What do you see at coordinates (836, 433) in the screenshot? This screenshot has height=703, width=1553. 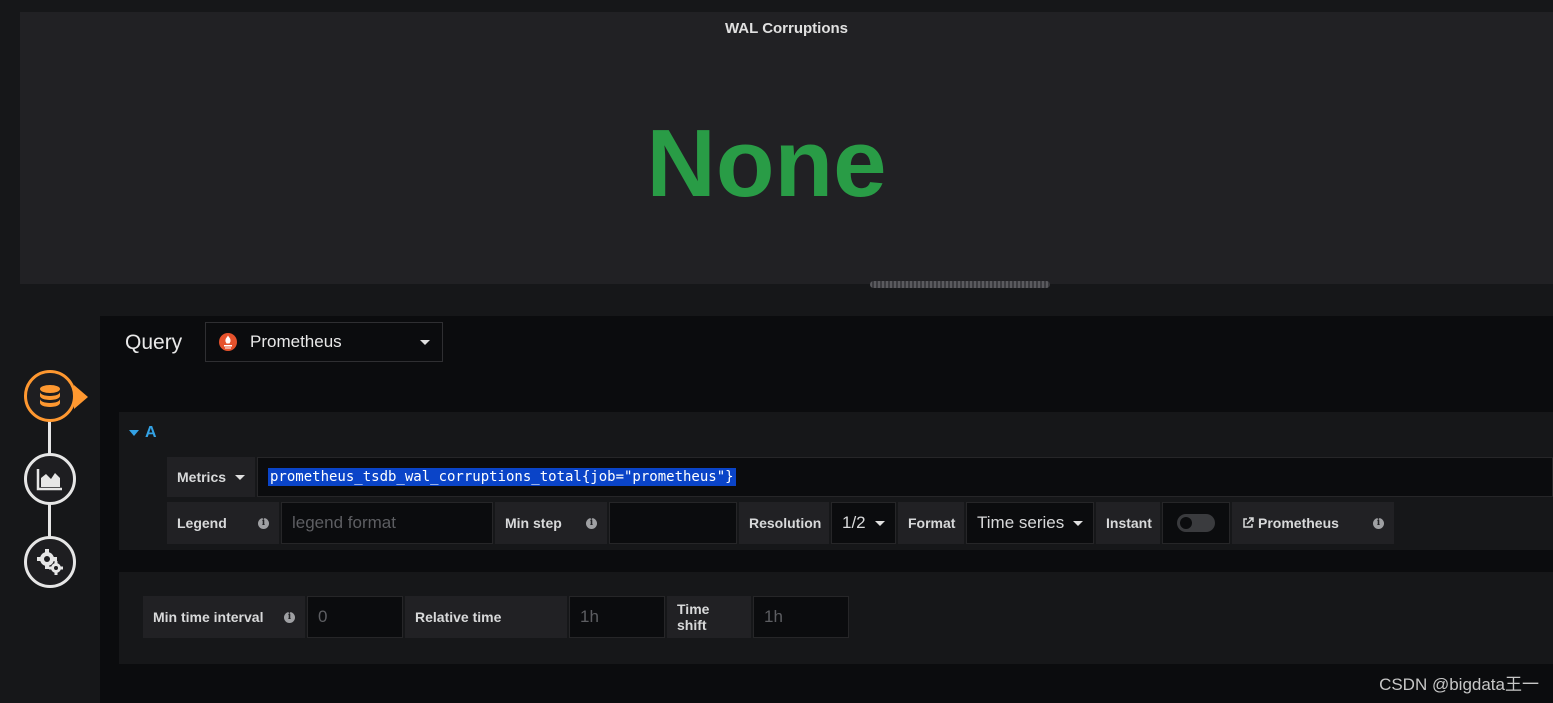 I see `query-row-header: A` at bounding box center [836, 433].